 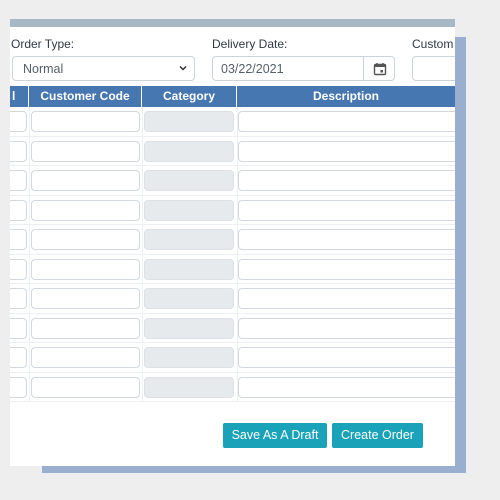 I want to click on column-header-description: Description, so click(x=345, y=96).